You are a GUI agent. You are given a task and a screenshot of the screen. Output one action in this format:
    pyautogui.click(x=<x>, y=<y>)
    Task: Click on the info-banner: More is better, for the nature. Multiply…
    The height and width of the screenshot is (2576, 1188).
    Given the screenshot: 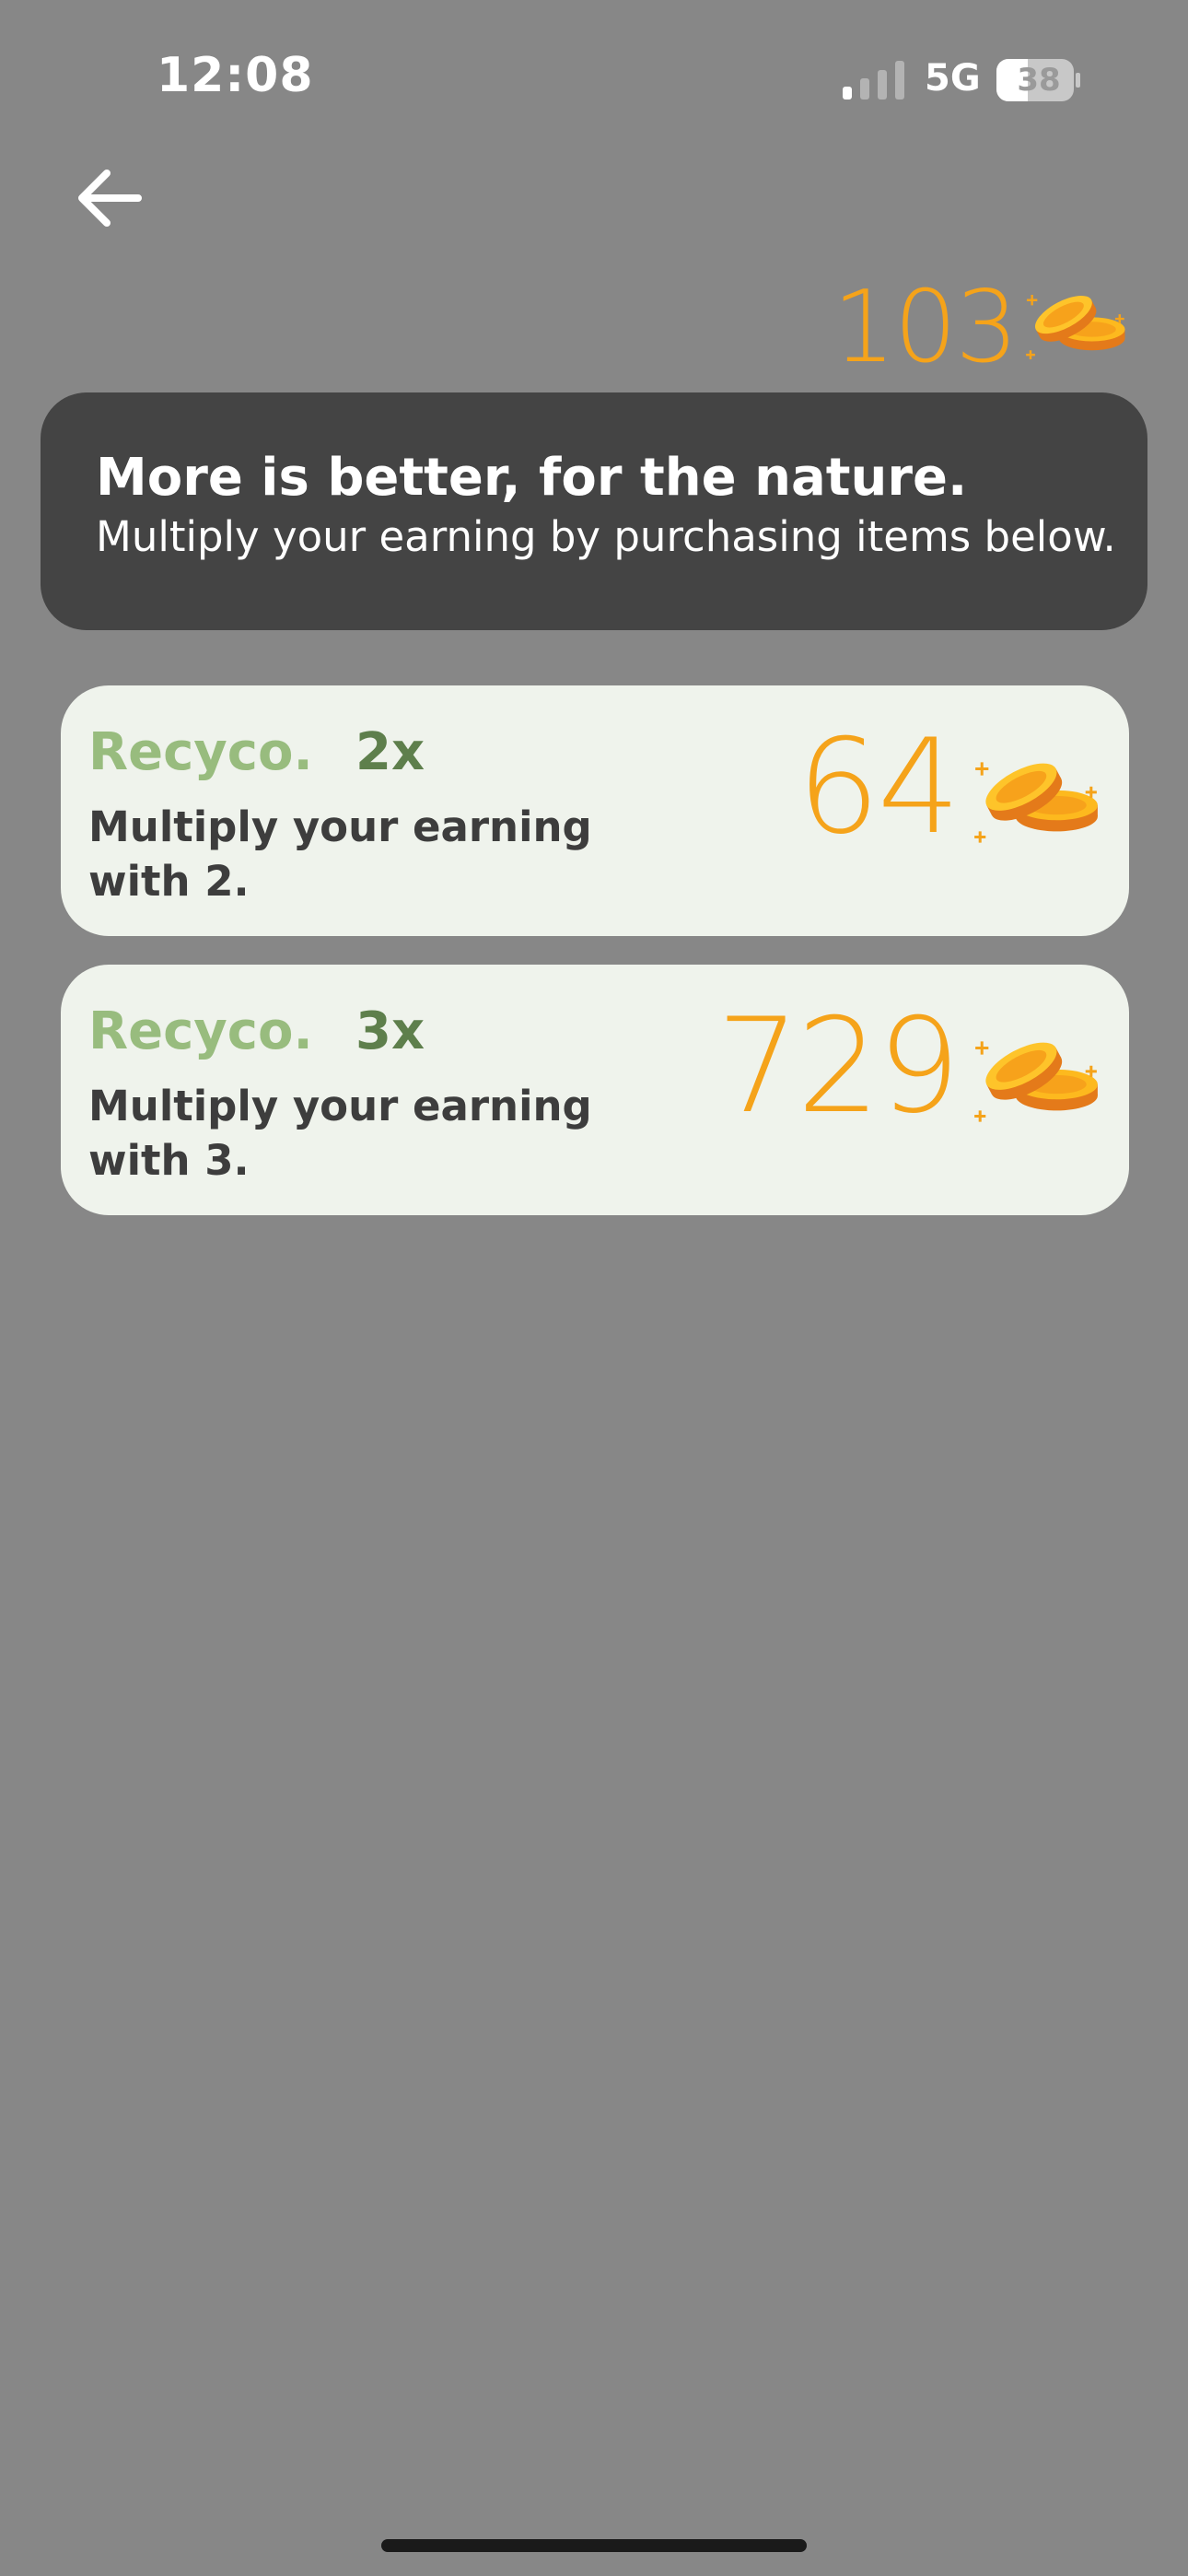 What is the action you would take?
    pyautogui.click(x=594, y=511)
    